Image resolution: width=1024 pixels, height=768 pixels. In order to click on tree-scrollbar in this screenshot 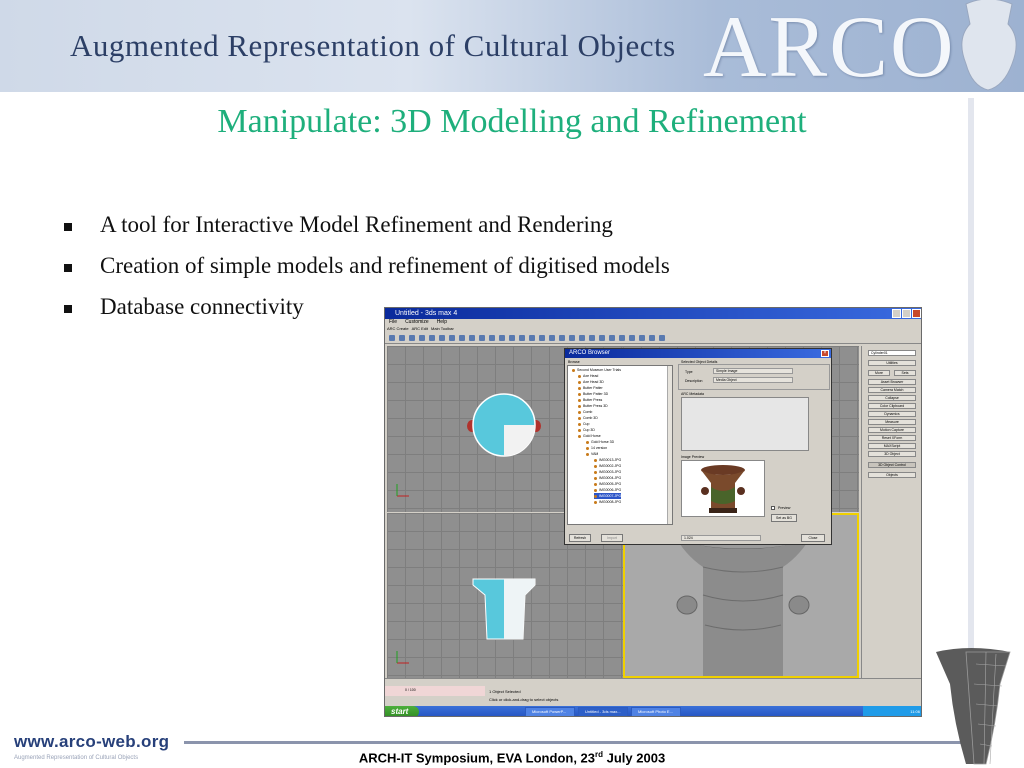, I will do `click(669, 445)`.